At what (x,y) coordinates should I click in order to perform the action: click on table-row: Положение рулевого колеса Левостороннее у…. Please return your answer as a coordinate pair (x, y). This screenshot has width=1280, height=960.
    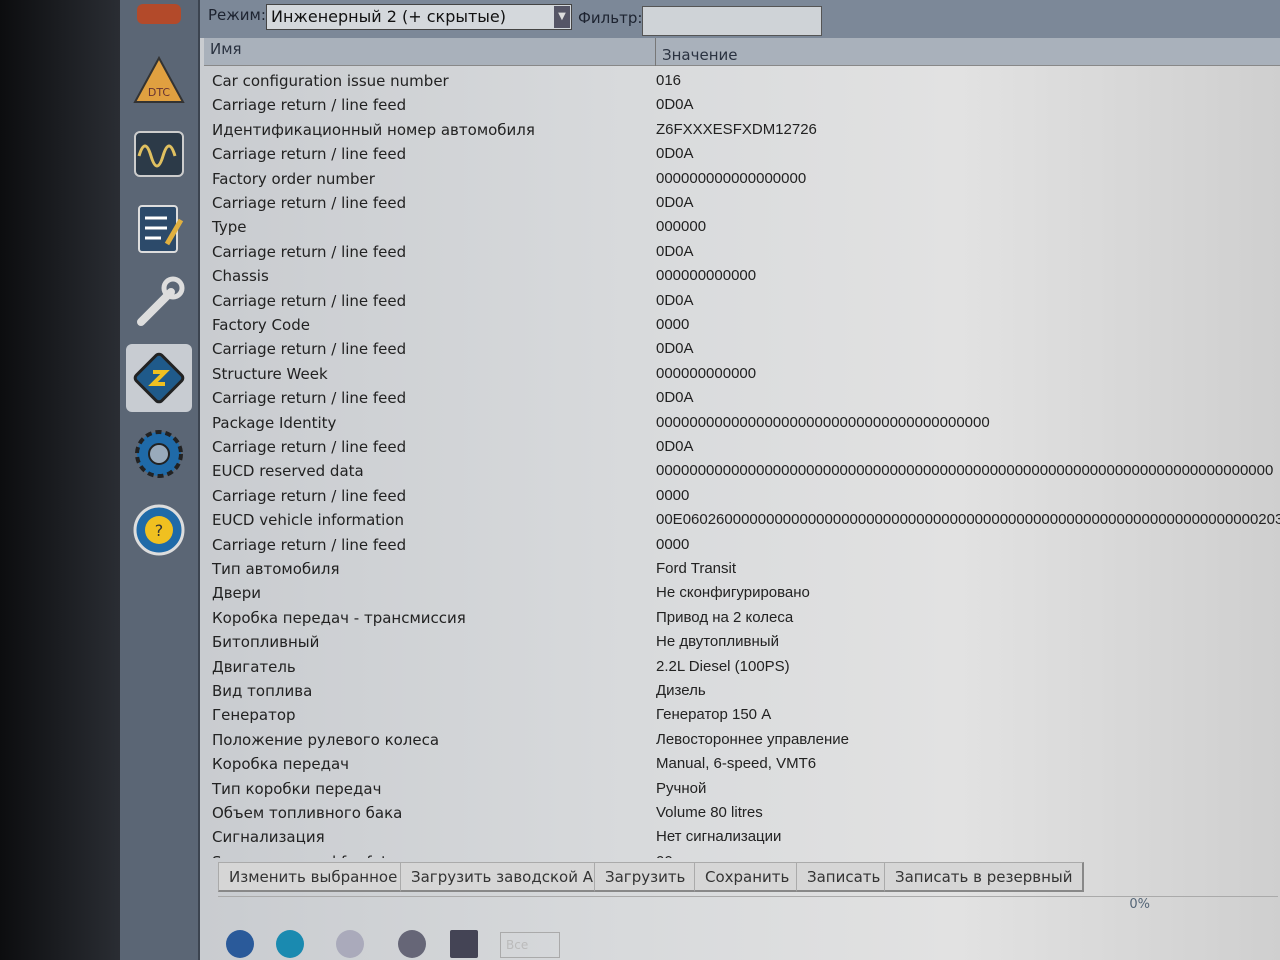
    Looking at the image, I should click on (742, 740).